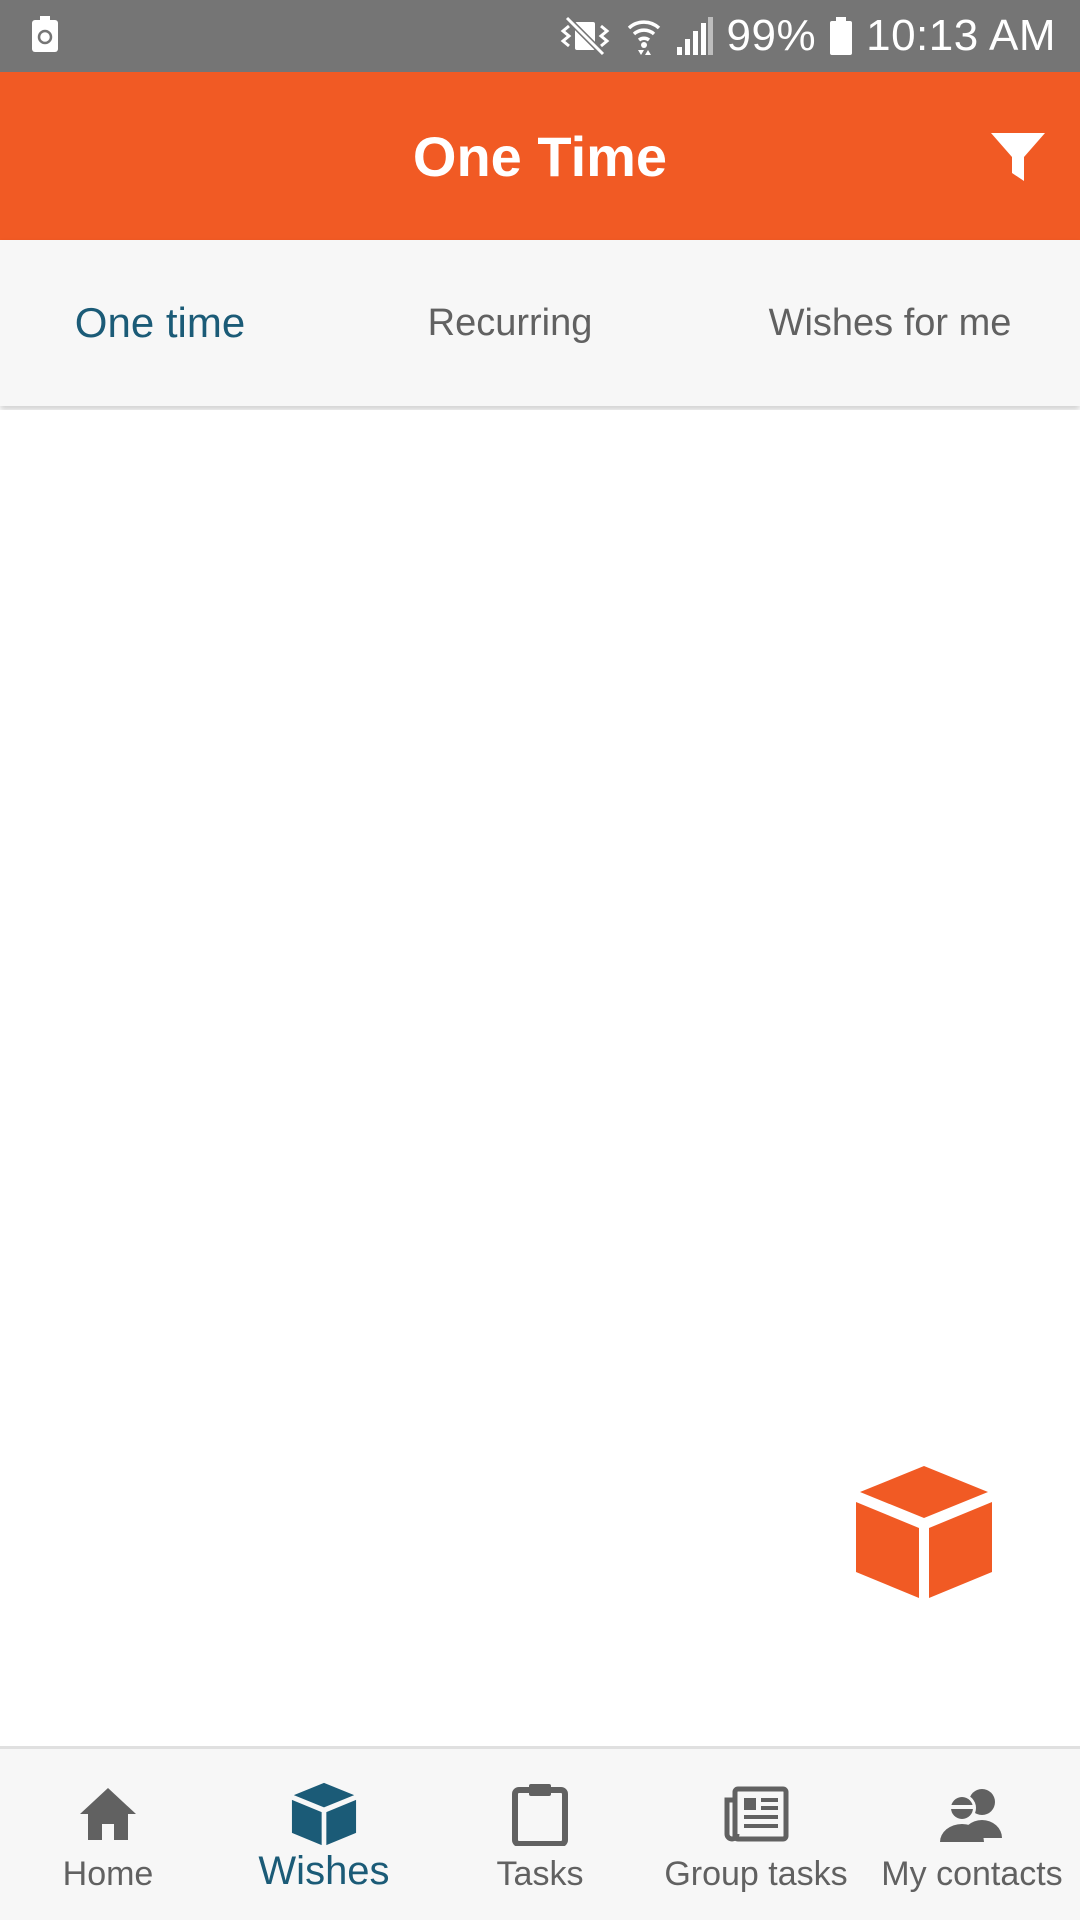  I want to click on nav-group-tasks-label: Group tasks, so click(756, 1874).